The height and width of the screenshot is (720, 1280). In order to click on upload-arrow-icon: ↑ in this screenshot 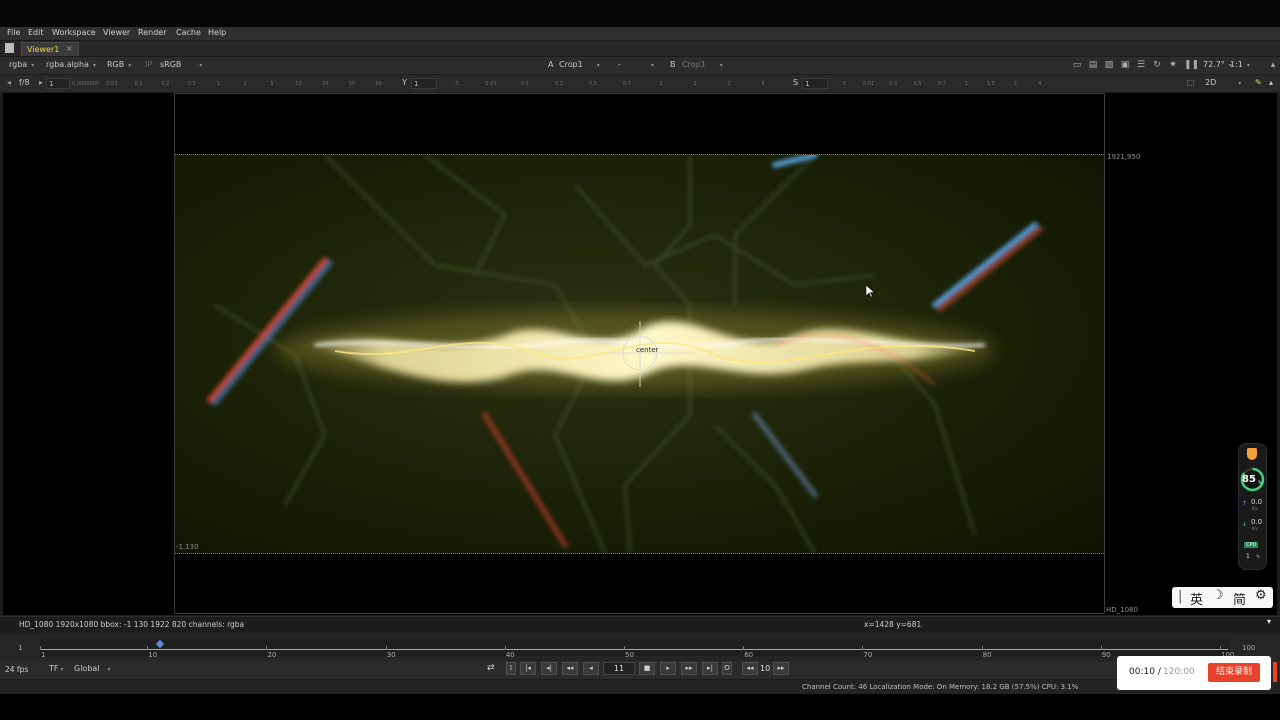, I will do `click(1245, 503)`.